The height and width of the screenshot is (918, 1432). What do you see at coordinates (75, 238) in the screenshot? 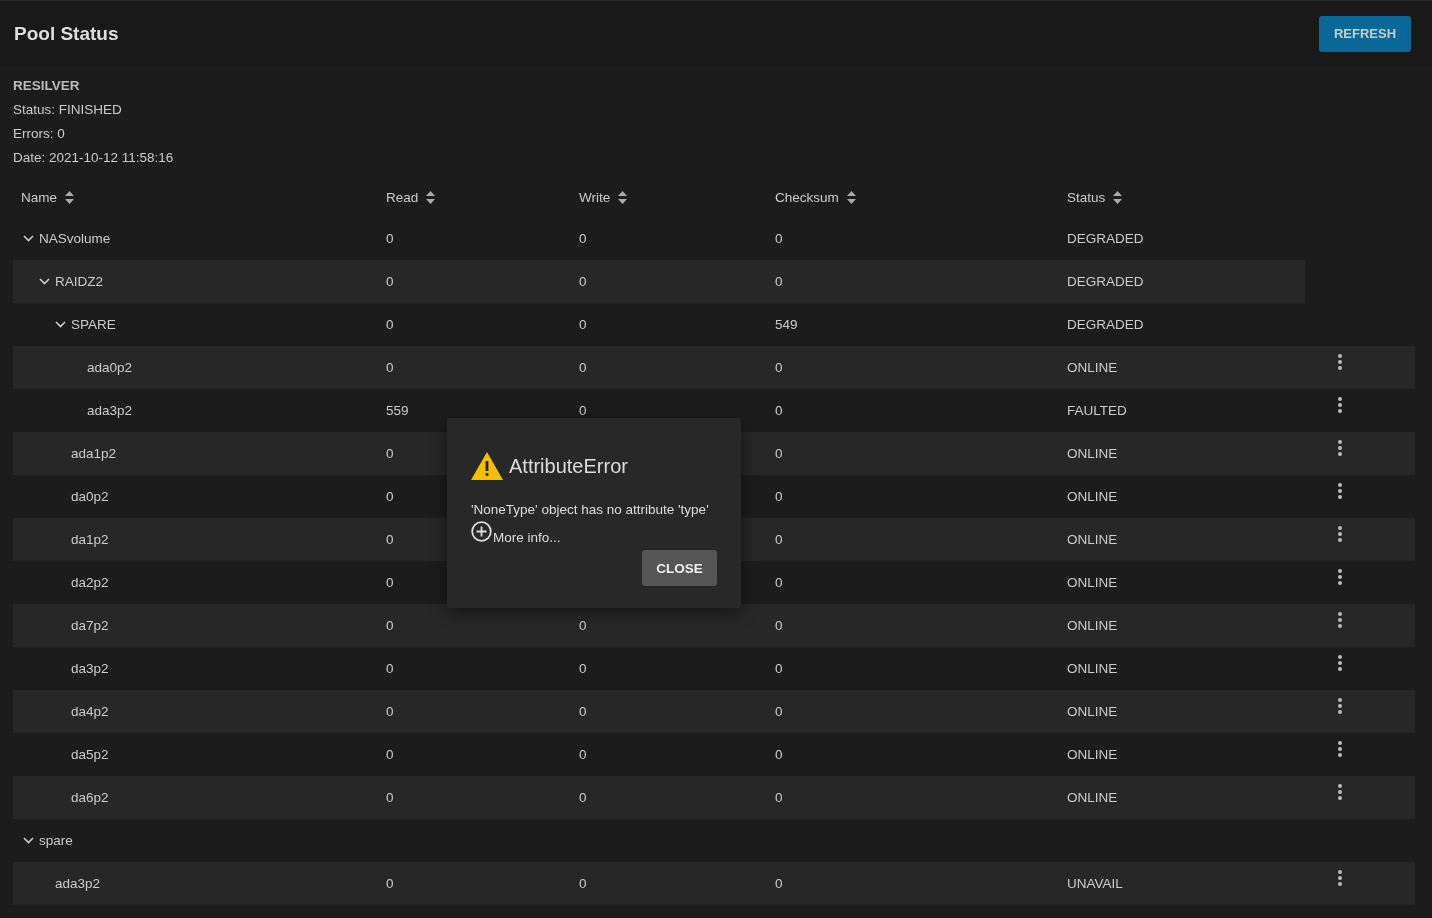
I see `device-name: NASvolume` at bounding box center [75, 238].